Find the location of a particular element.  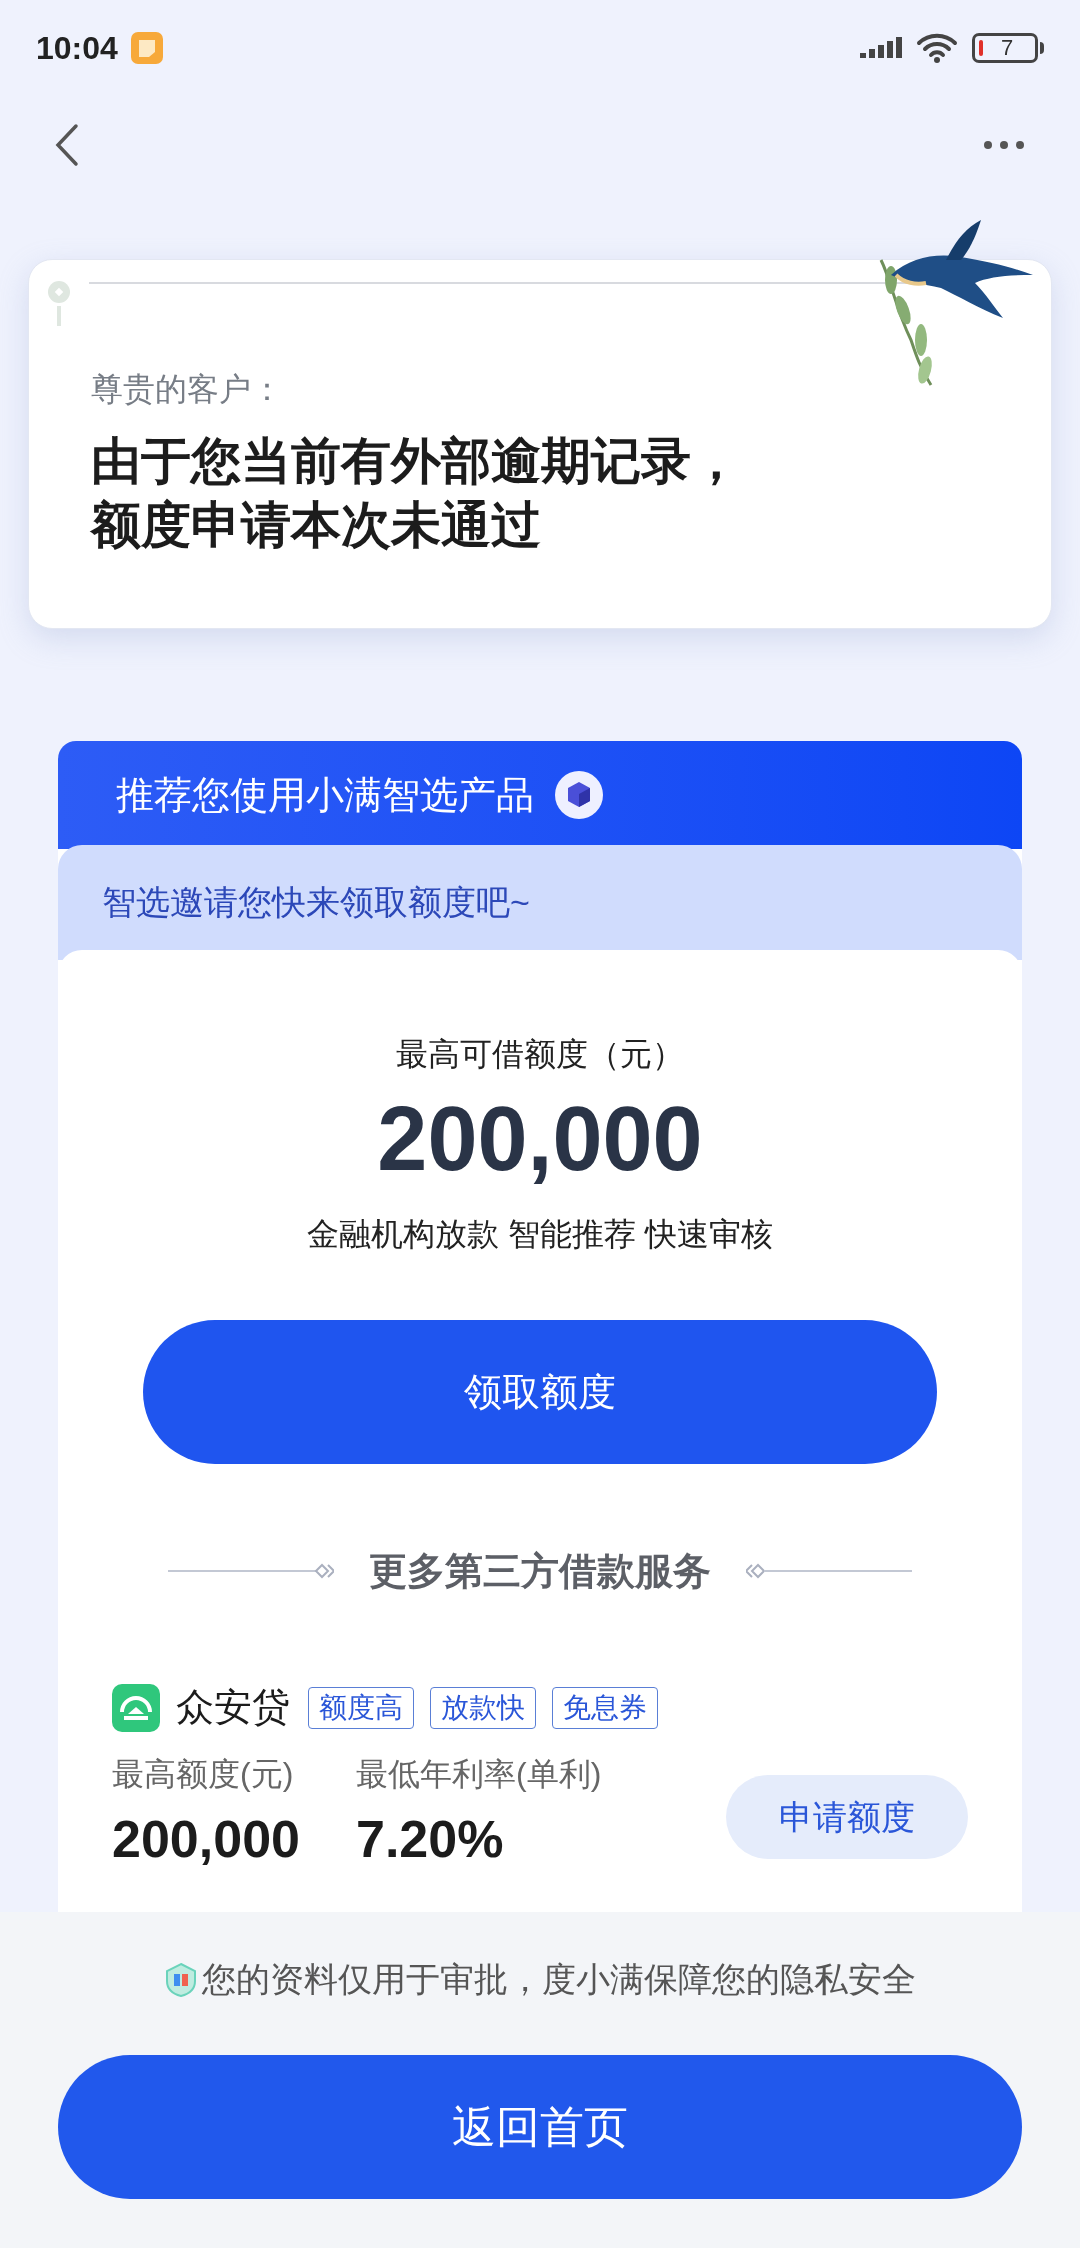

claim-button: 领取额度 is located at coordinates (540, 1392).